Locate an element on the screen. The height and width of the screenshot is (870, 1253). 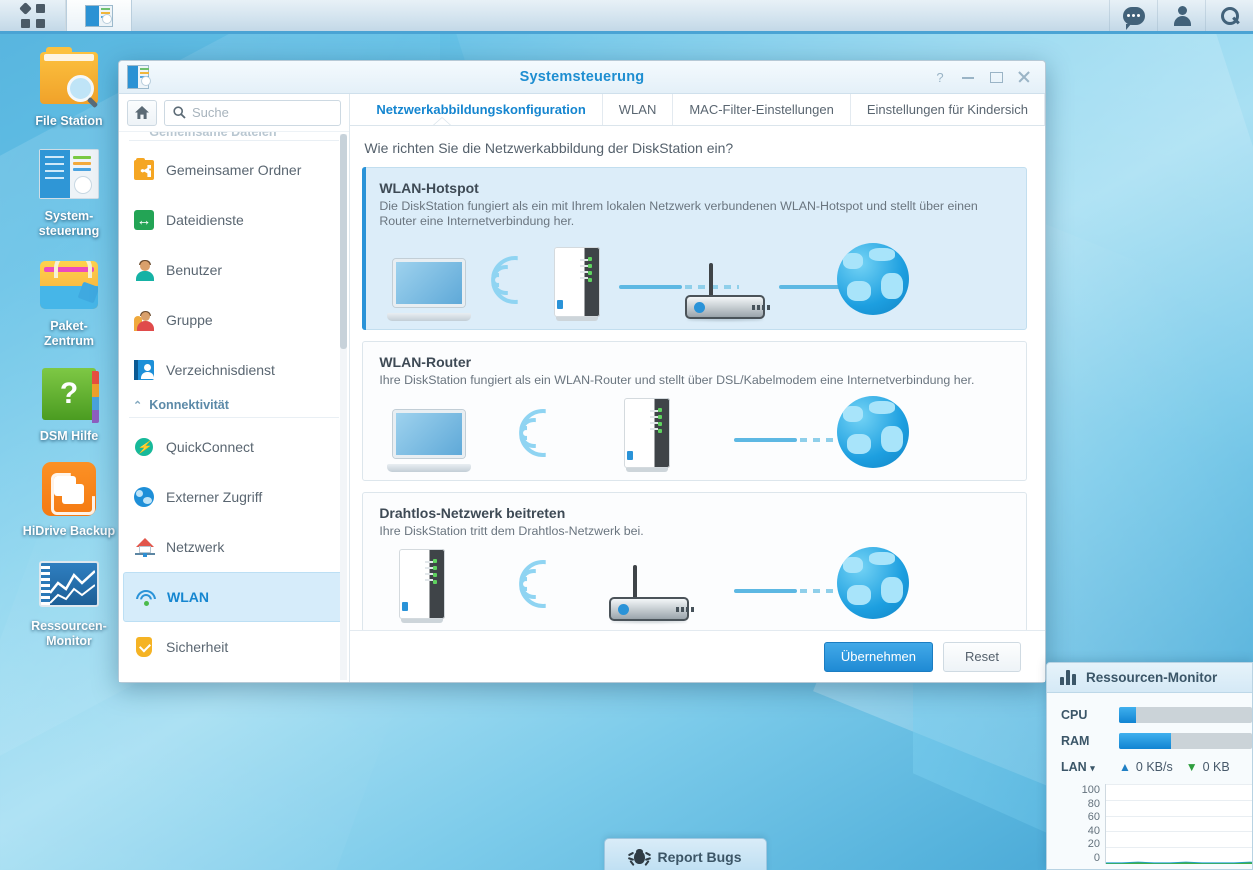
sidebar-item-quickconnect: QuickConnect is located at coordinates (234, 447).